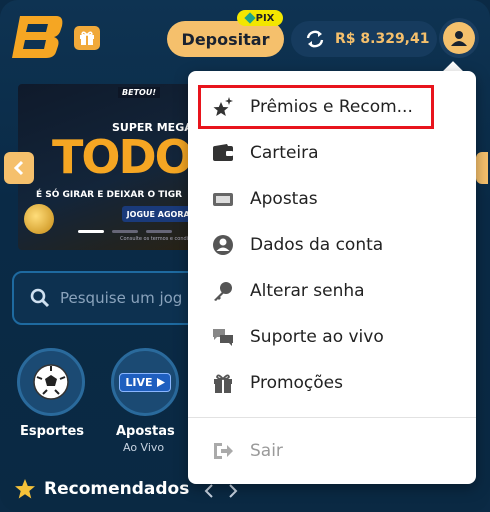 The image size is (490, 512). Describe the element at coordinates (382, 39) in the screenshot. I see `balance-amount: R$ 8.329,41` at that location.